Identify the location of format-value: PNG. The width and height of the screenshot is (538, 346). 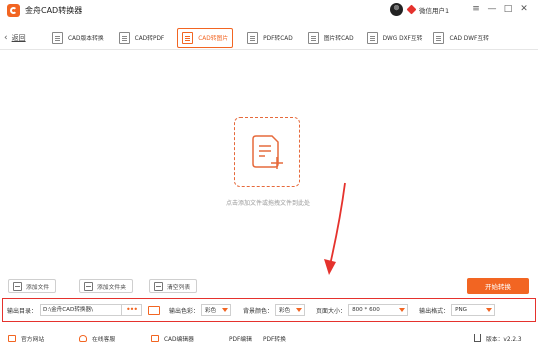
(461, 310).